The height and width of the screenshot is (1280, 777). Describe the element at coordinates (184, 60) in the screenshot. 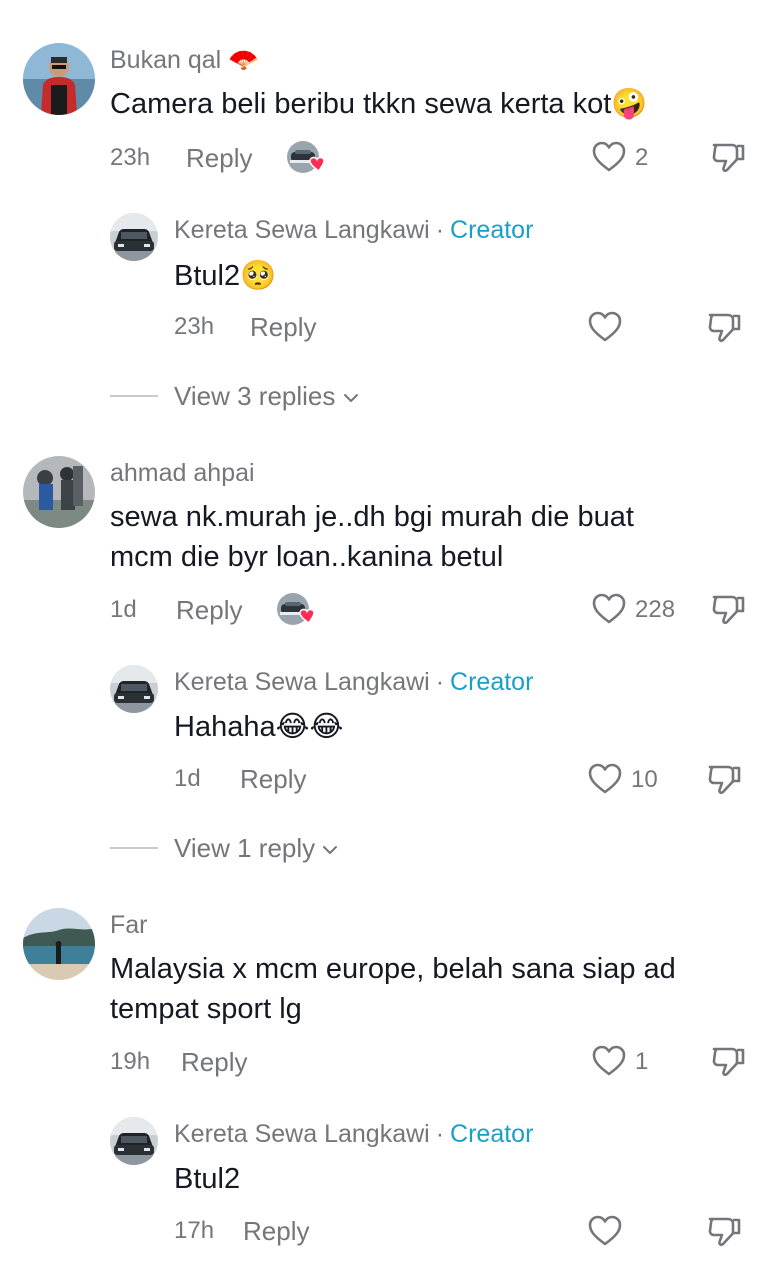

I see `comment-username: Bukan qal 🪭` at that location.